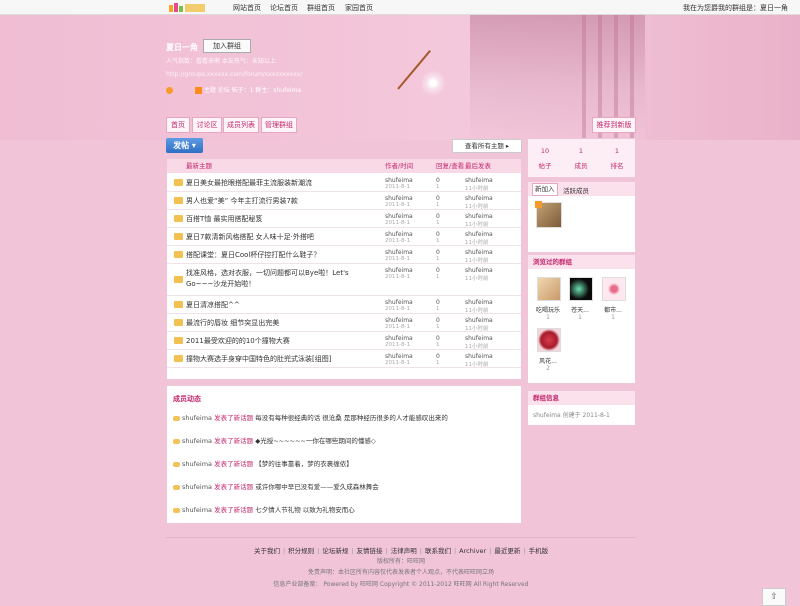 The image size is (800, 606). I want to click on topic-title: 男人也爱“美” 今年主打流行男装7款, so click(281, 201).